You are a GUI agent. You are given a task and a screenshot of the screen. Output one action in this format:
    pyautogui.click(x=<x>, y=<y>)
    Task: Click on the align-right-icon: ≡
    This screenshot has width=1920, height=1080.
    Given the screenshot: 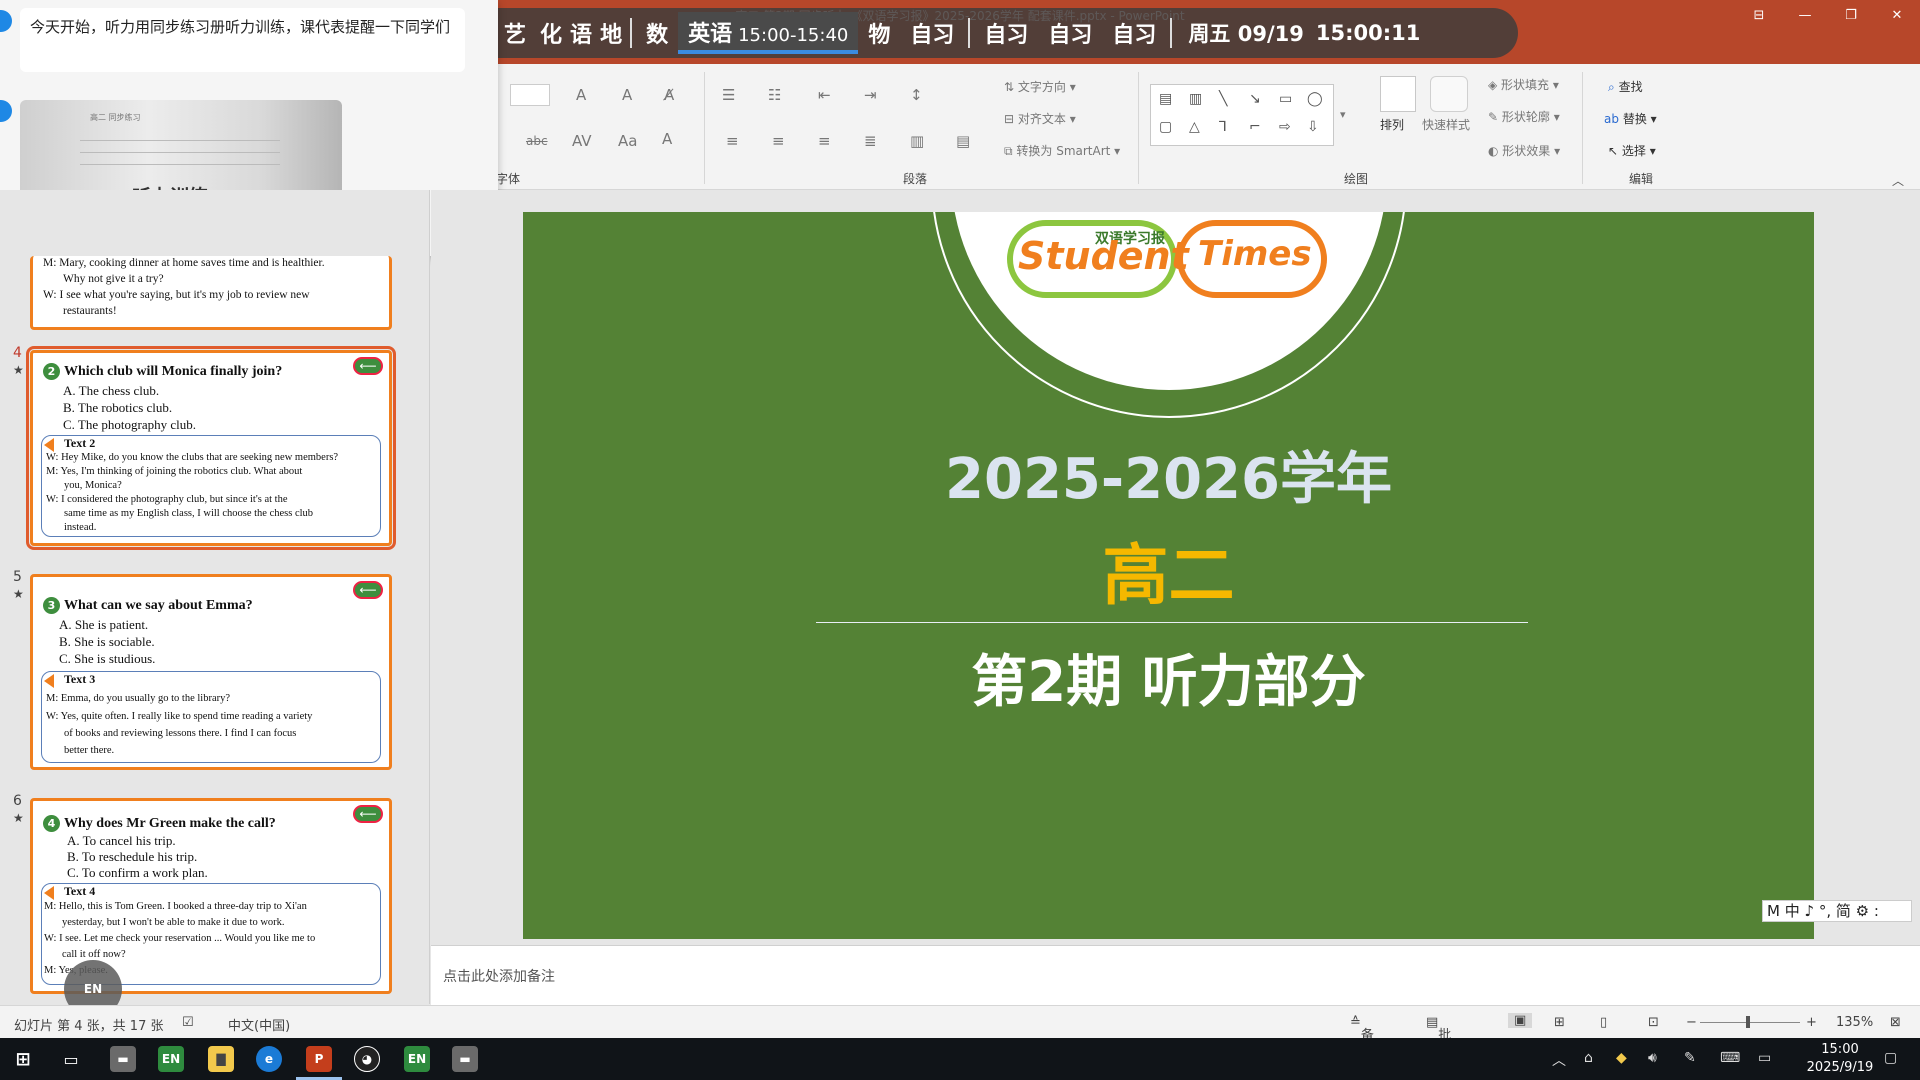 What is the action you would take?
    pyautogui.click(x=824, y=141)
    